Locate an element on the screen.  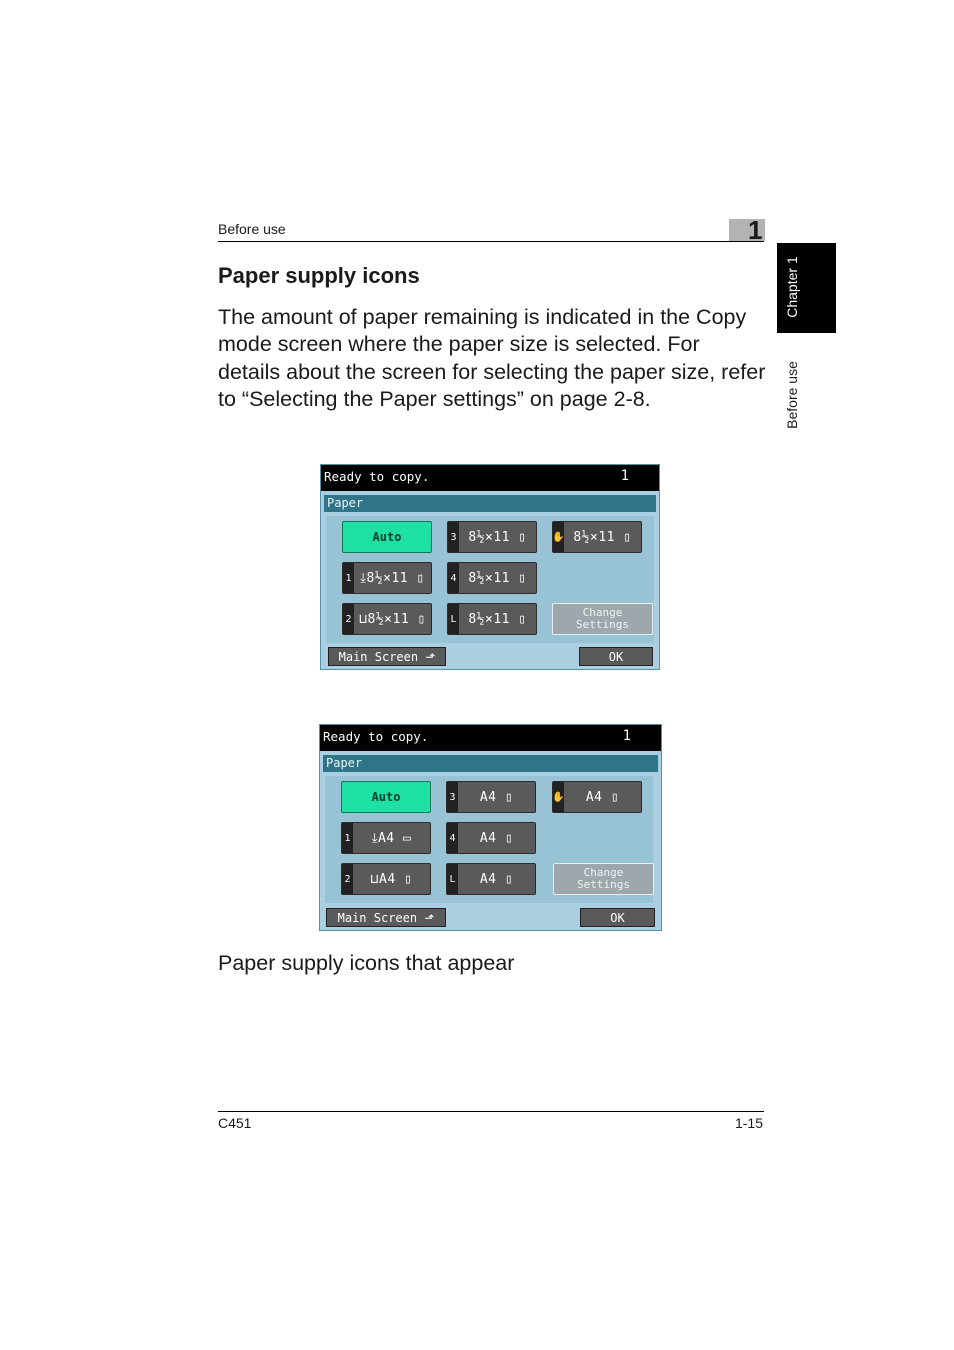
large-capacity-tray-button: L 8½×11 ▯ is located at coordinates (492, 619).